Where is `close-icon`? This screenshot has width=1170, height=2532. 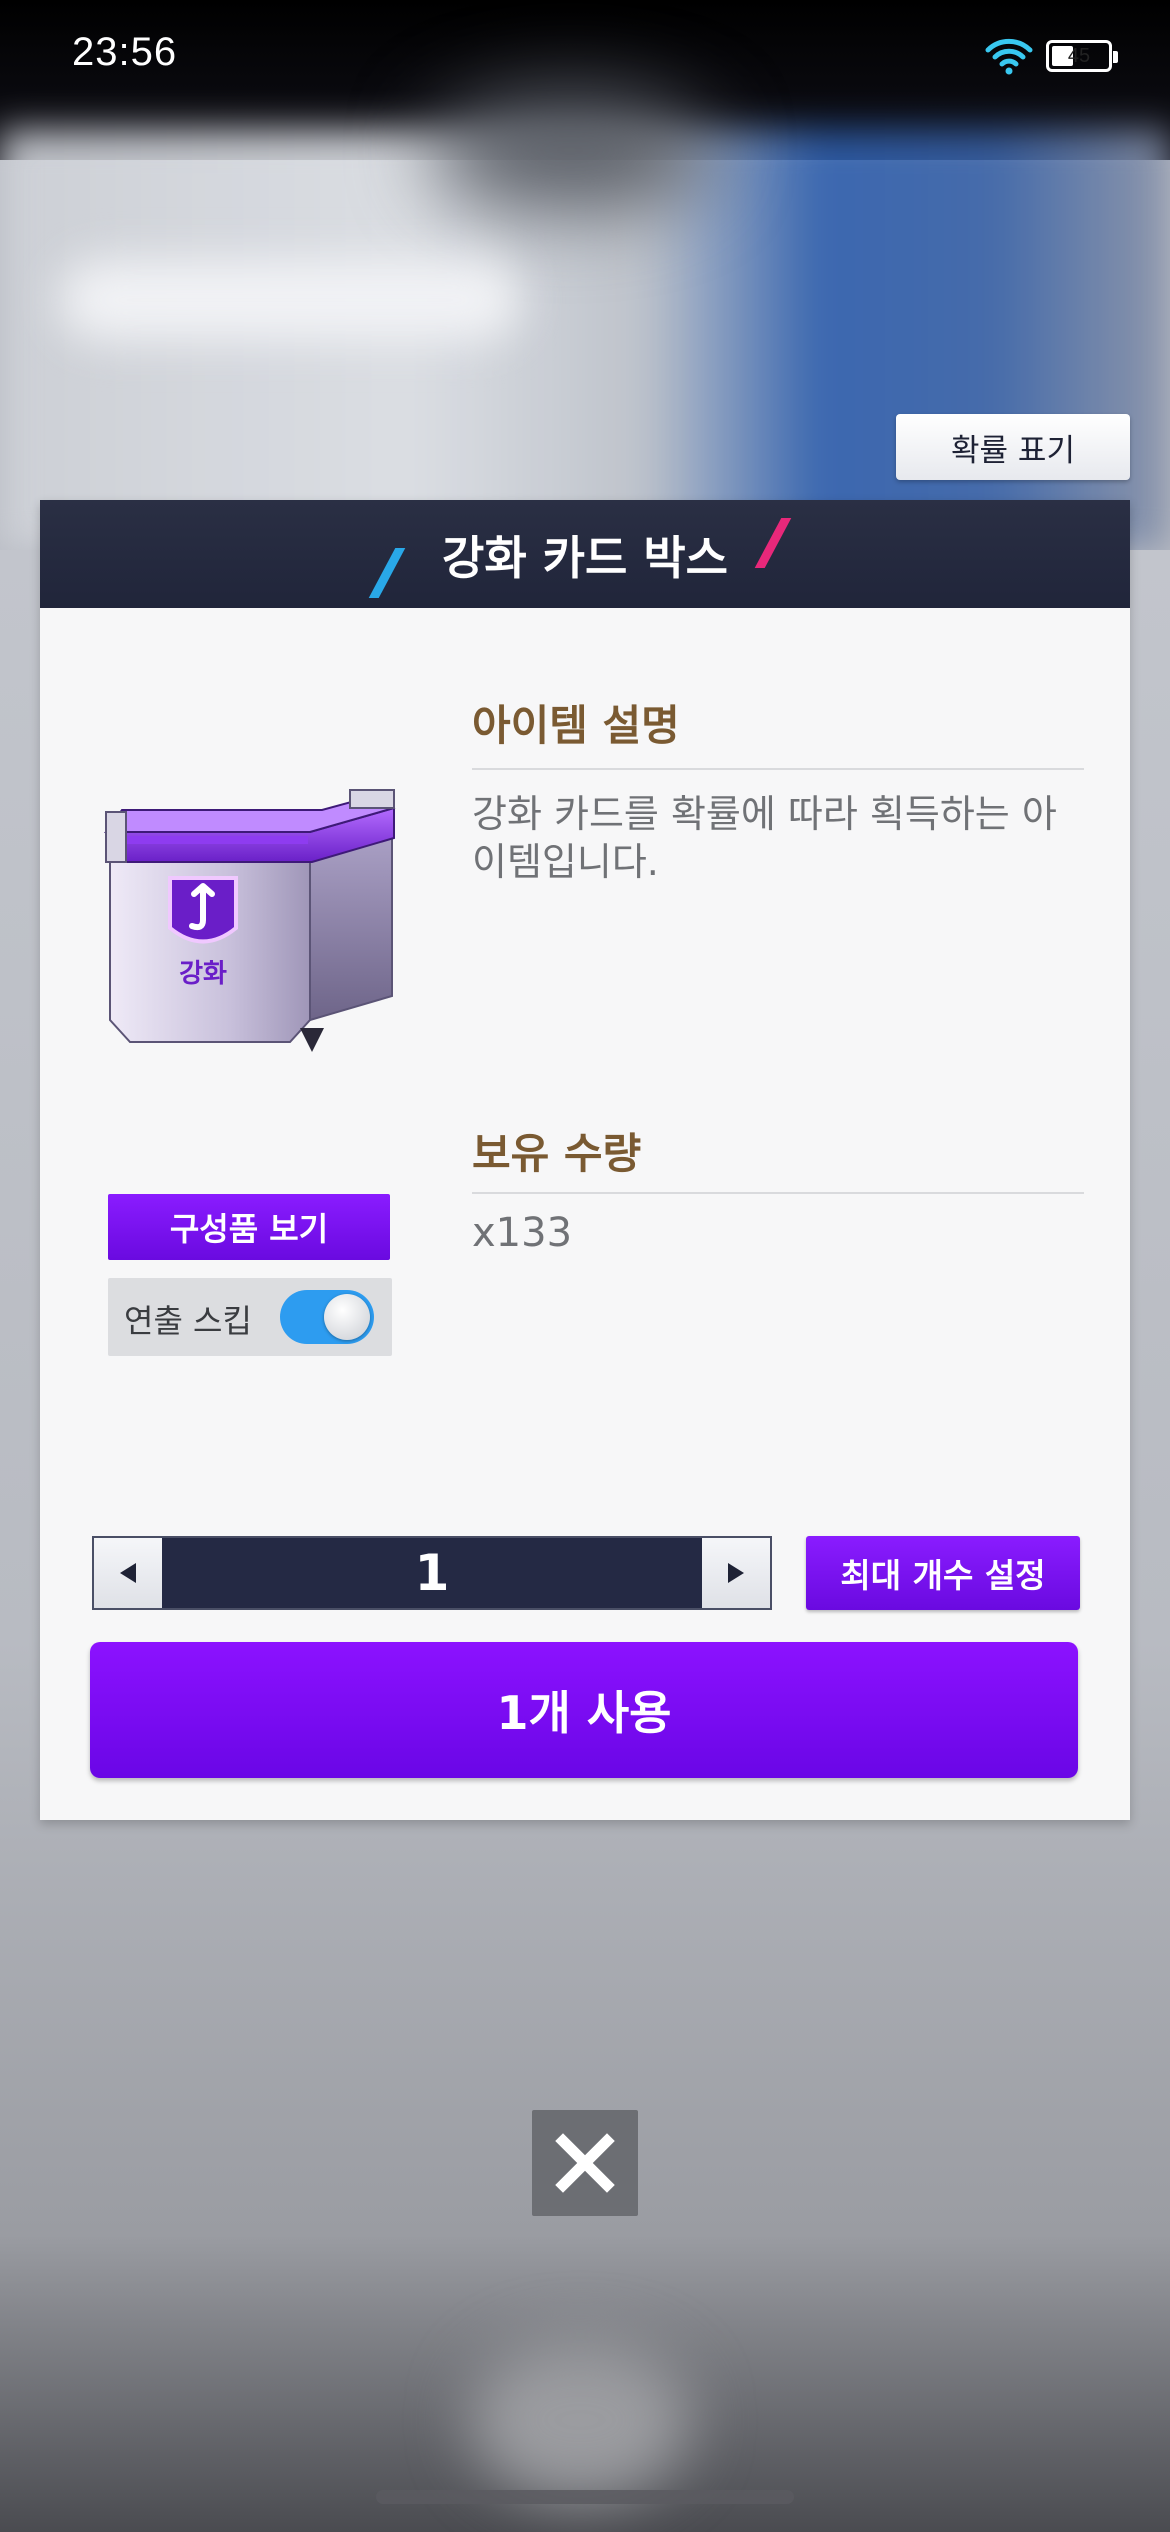 close-icon is located at coordinates (585, 2163).